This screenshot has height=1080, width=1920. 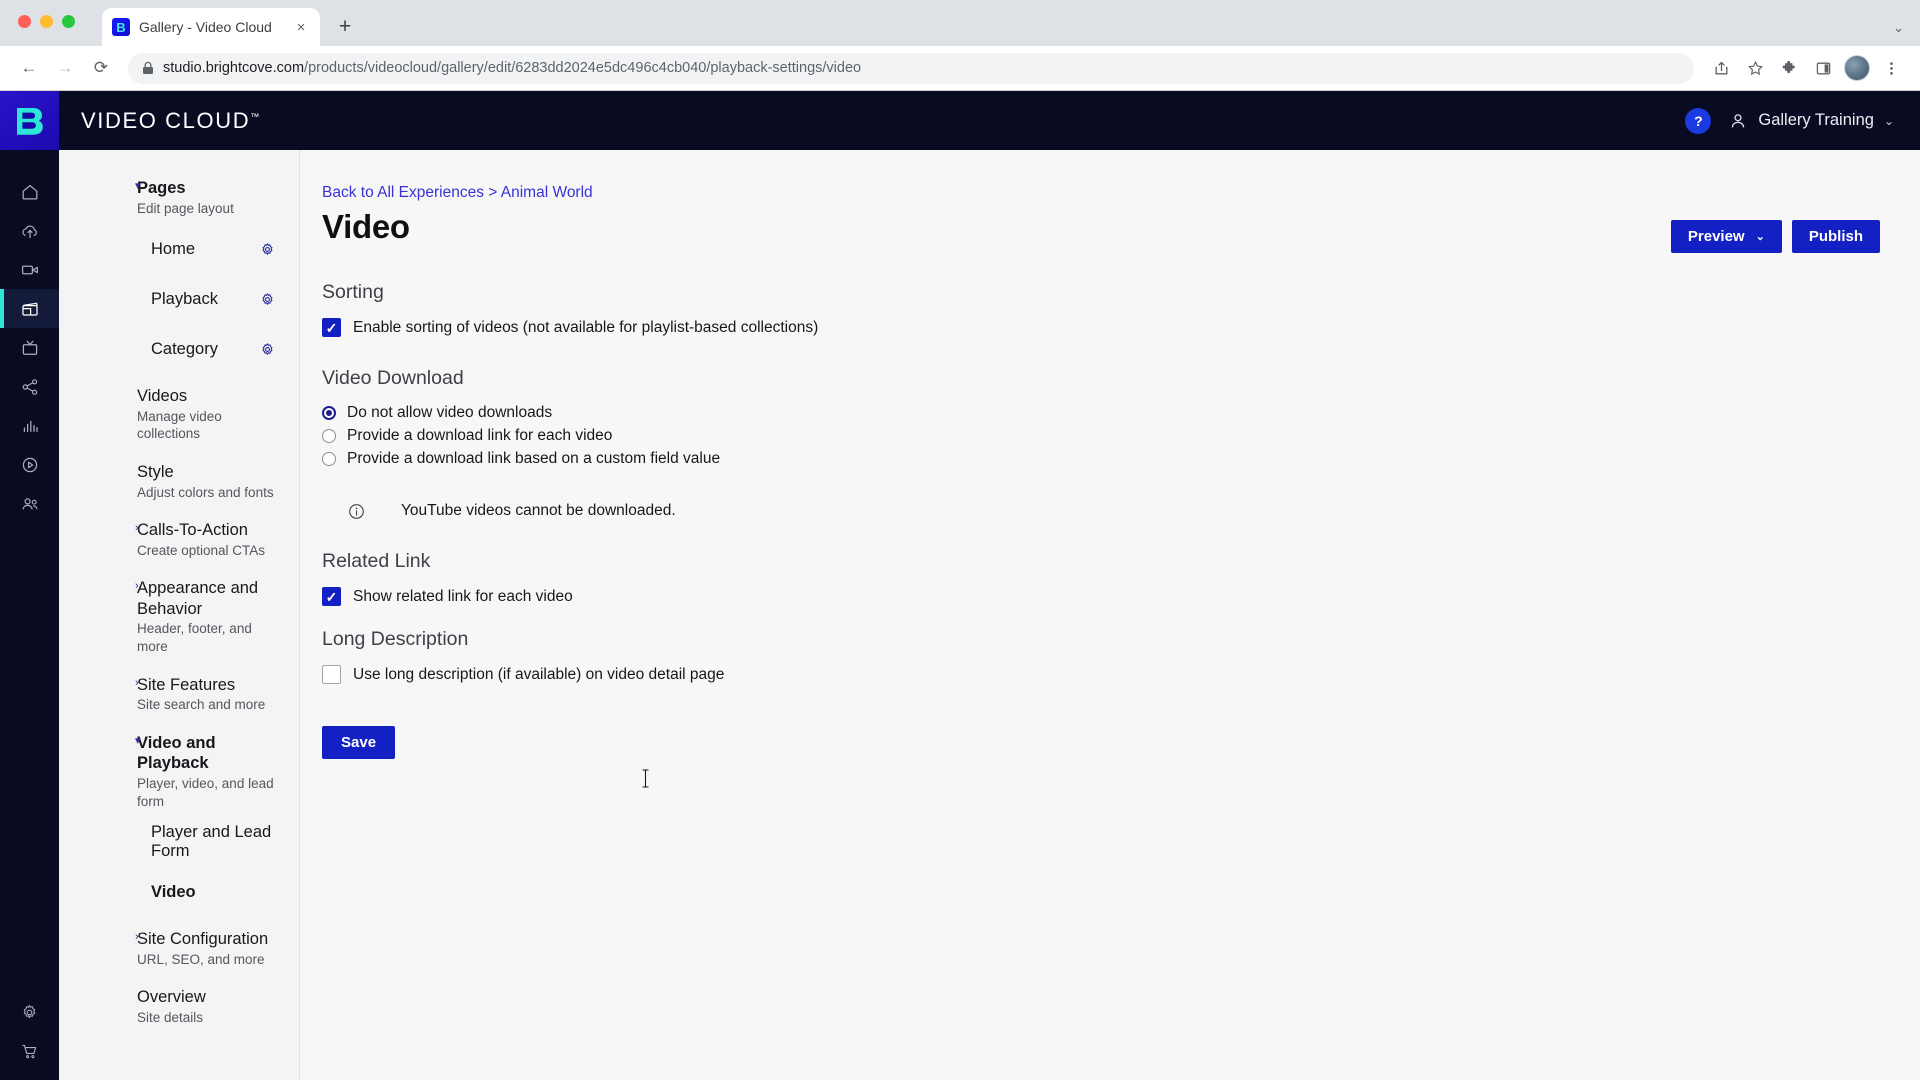 I want to click on sidebar-group-title: Video and Playback, so click(x=176, y=753).